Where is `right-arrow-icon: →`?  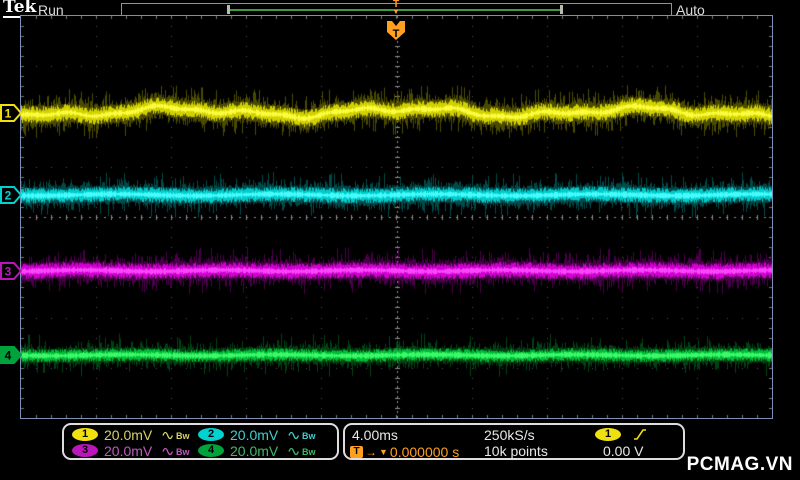 right-arrow-icon: → is located at coordinates (371, 452).